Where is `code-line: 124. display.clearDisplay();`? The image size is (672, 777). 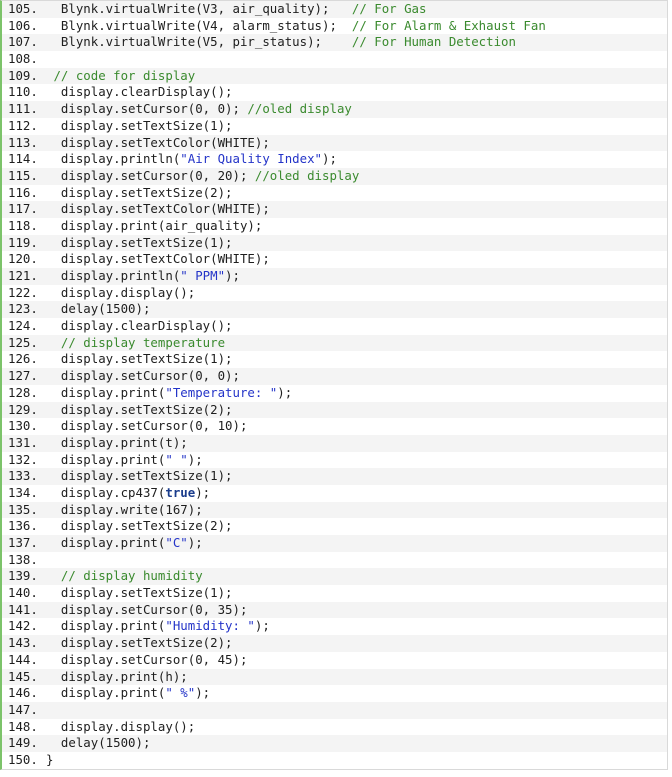 code-line: 124. display.clearDisplay(); is located at coordinates (334, 326).